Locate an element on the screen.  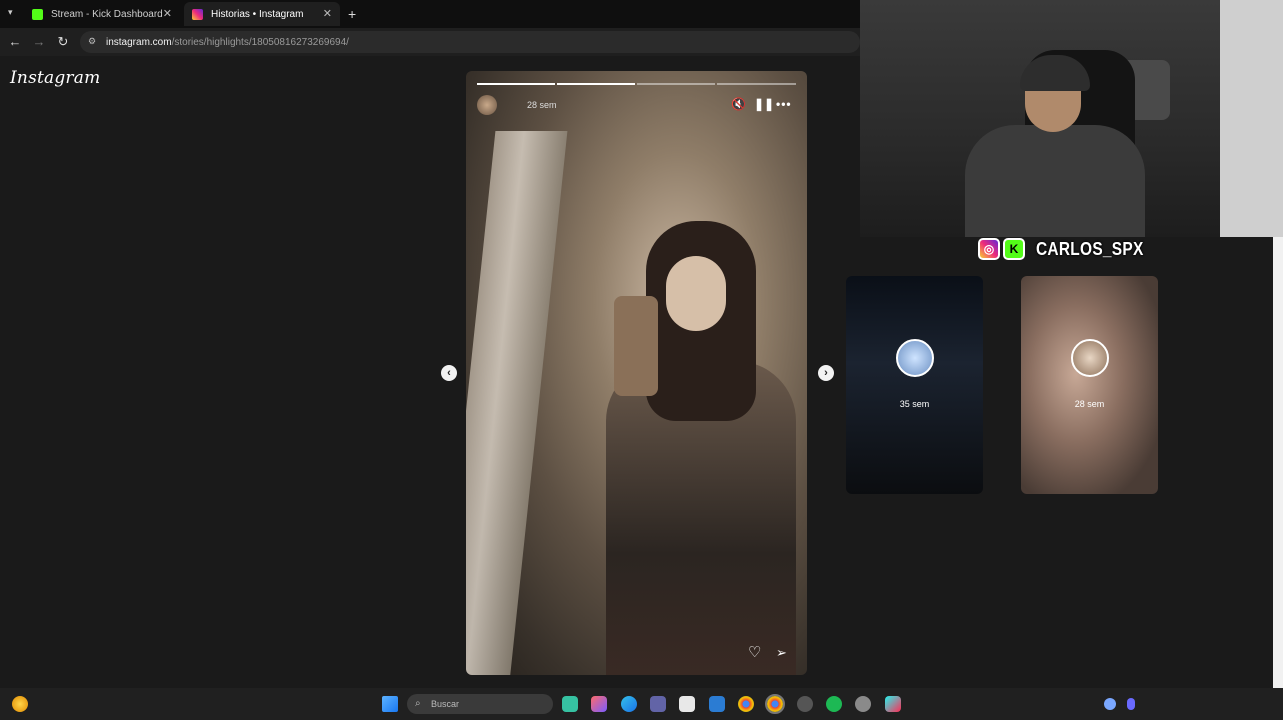
story-preview: 35 sem is located at coordinates (914, 385).